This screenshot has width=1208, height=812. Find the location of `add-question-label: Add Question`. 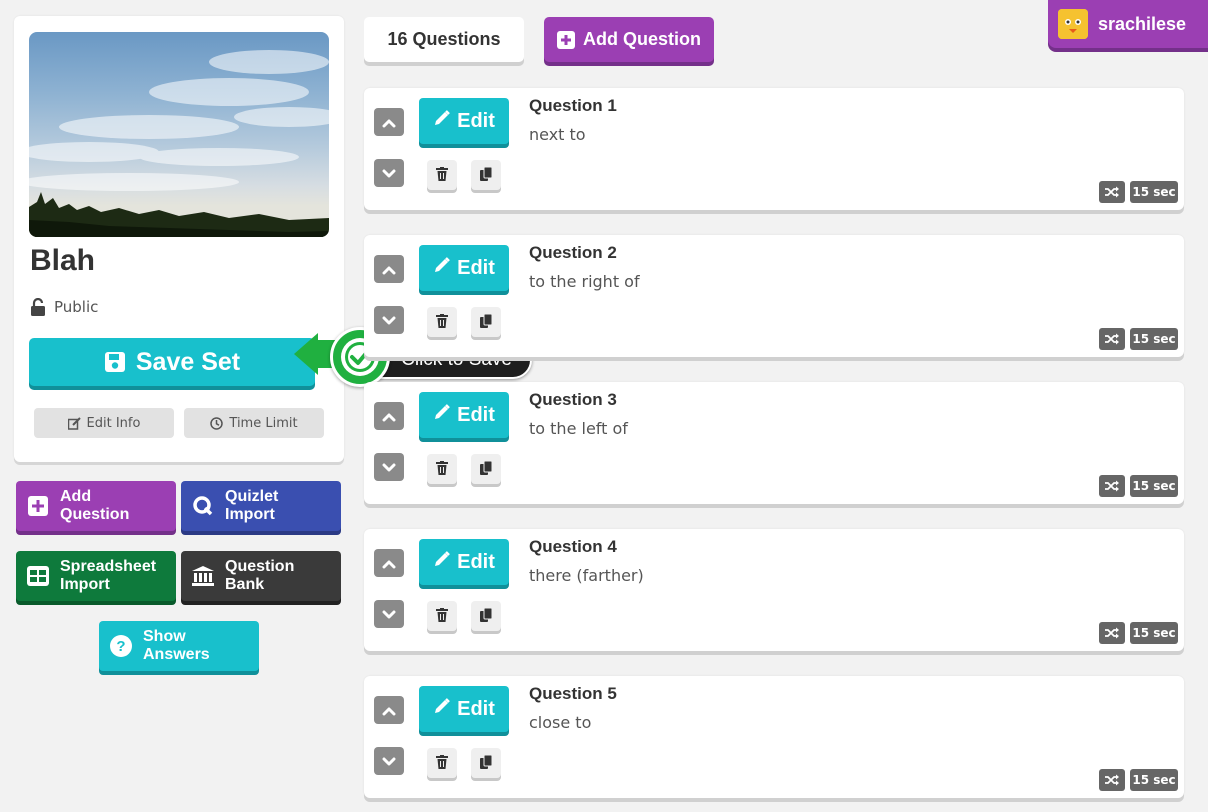

add-question-label: Add Question is located at coordinates (642, 39).